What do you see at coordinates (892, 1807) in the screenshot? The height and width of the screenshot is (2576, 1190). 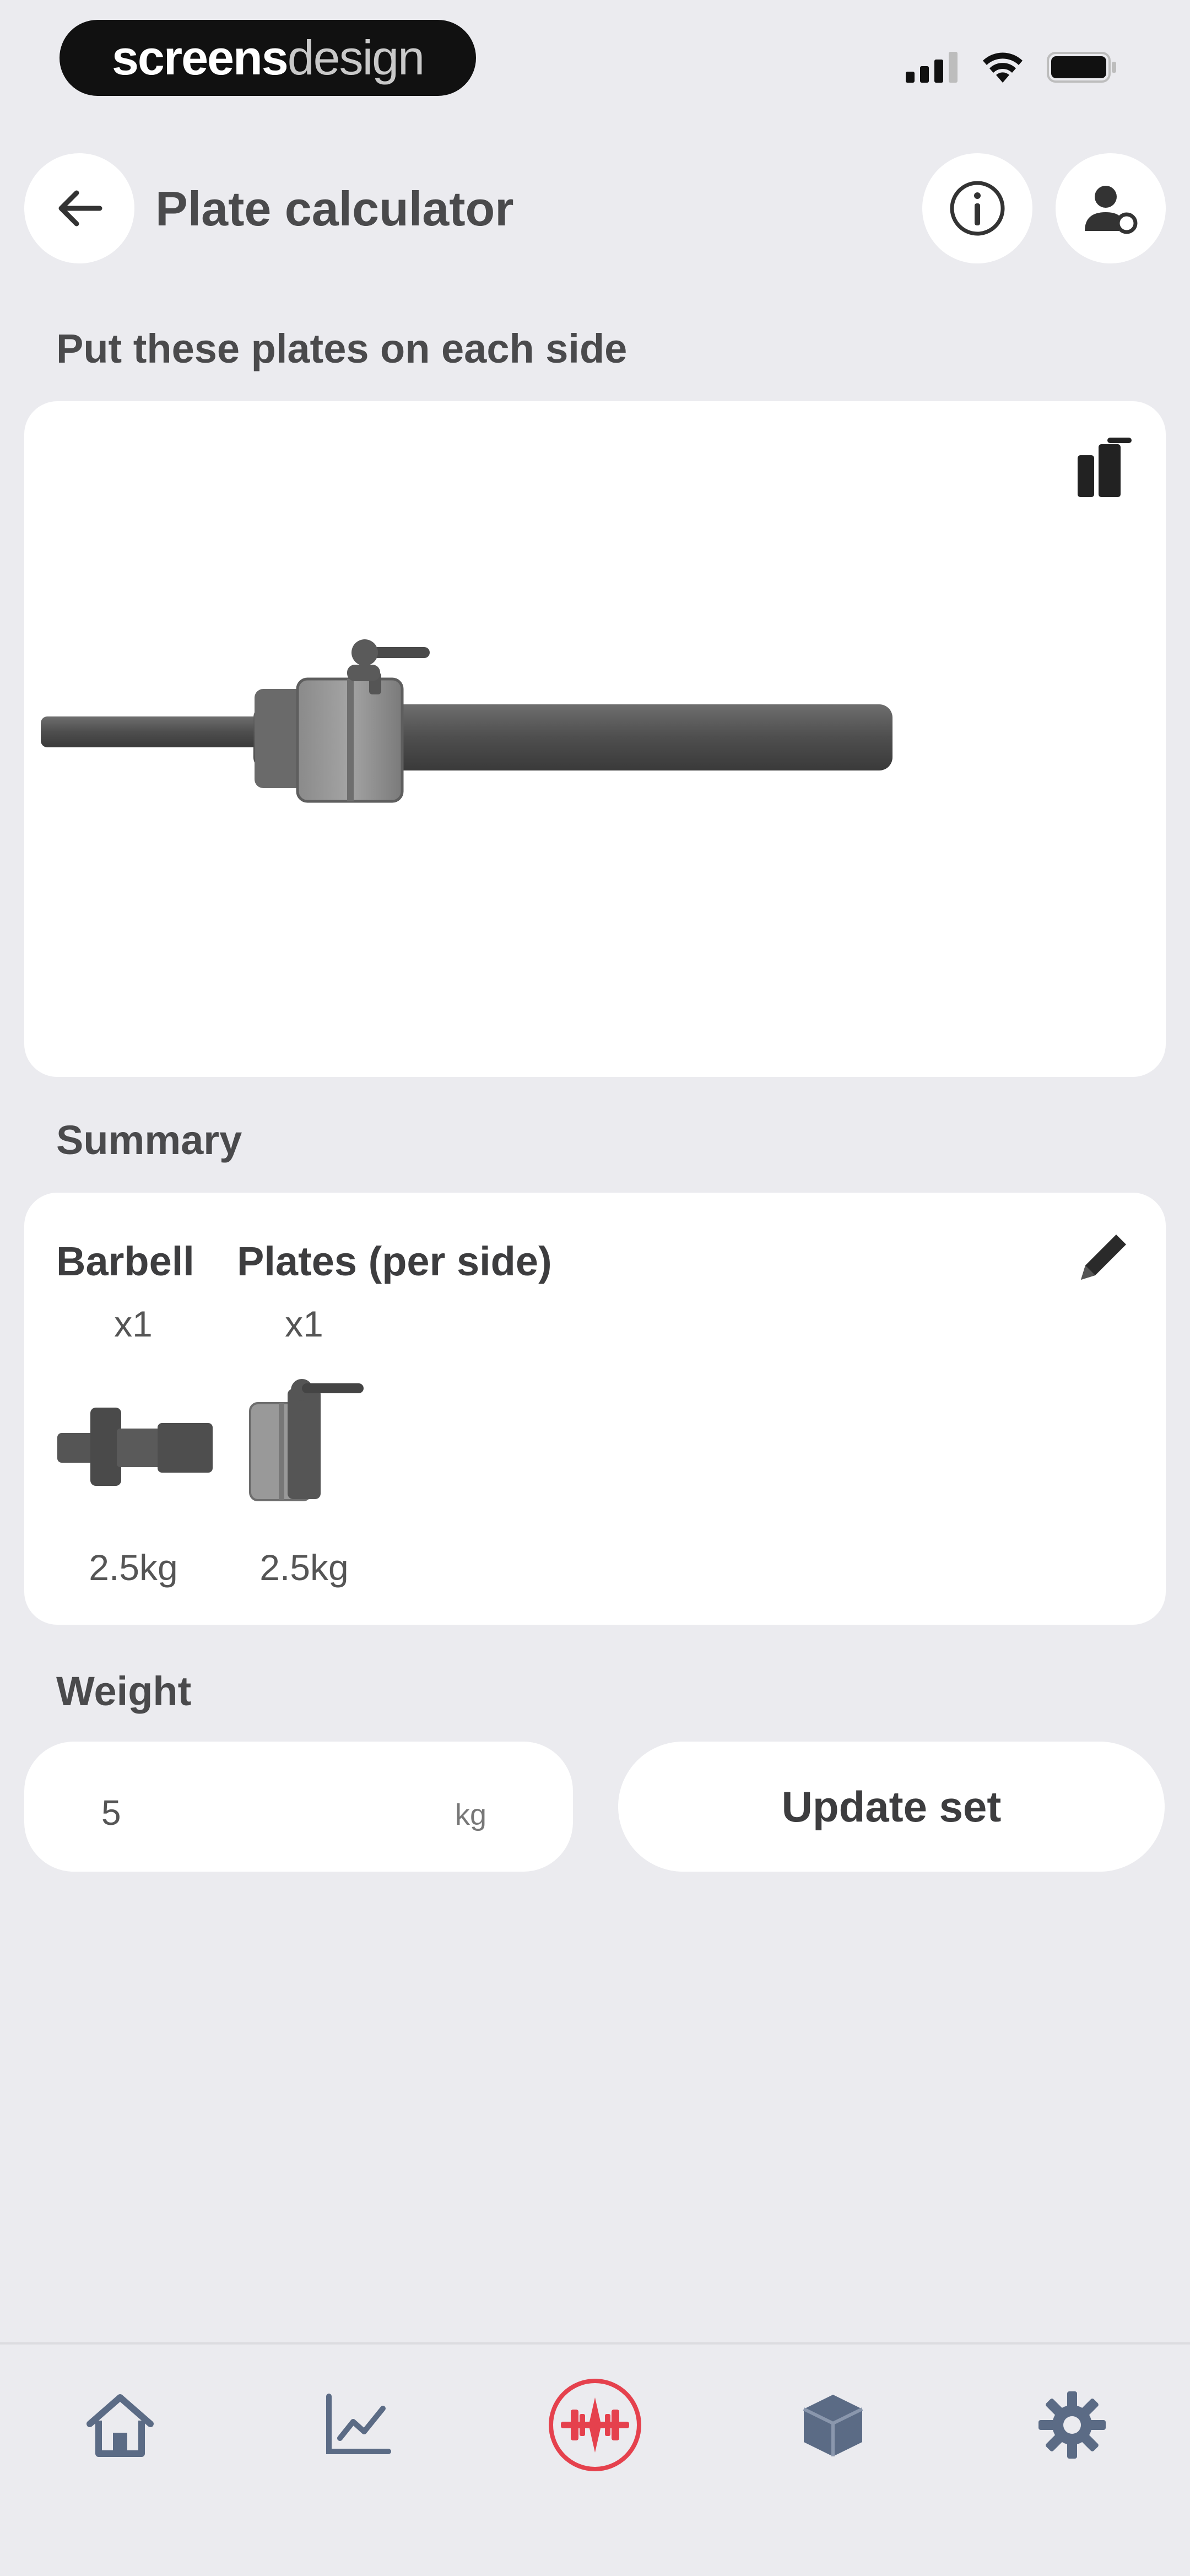 I see `update-set-button: Update set` at bounding box center [892, 1807].